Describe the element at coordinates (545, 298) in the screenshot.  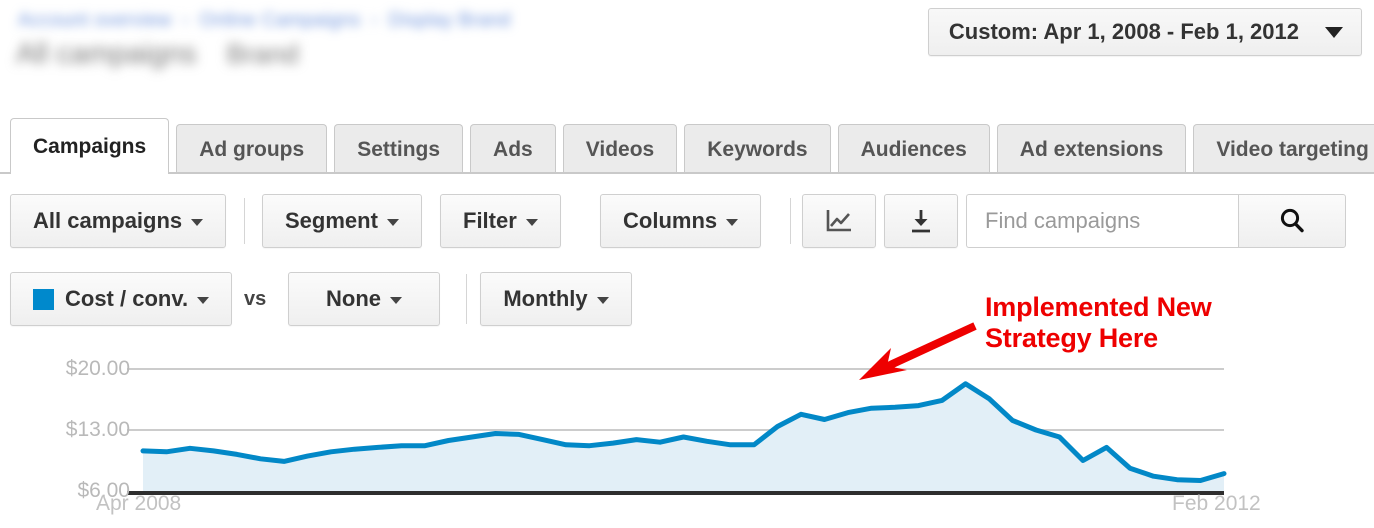
I see `granularity-label: Monthly` at that location.